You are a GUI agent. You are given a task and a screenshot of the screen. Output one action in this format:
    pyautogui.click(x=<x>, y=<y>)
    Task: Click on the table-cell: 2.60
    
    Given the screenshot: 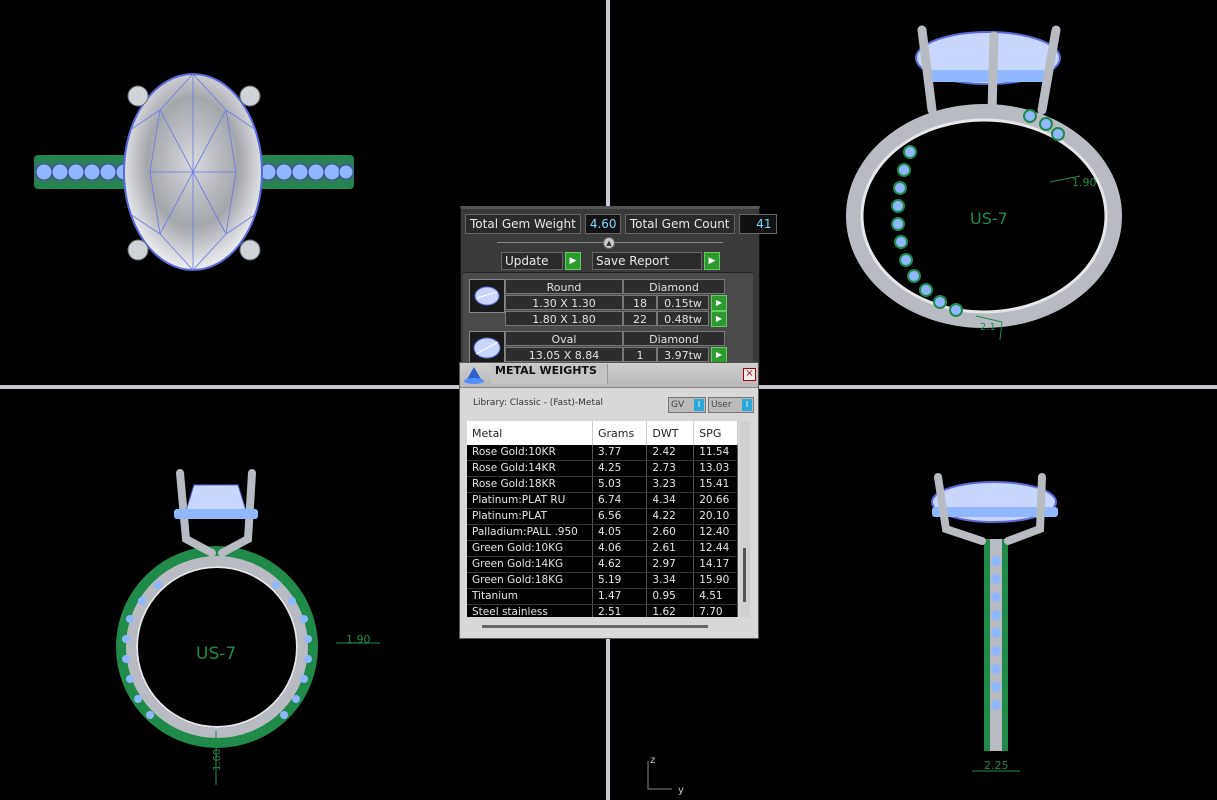 What is the action you would take?
    pyautogui.click(x=670, y=532)
    